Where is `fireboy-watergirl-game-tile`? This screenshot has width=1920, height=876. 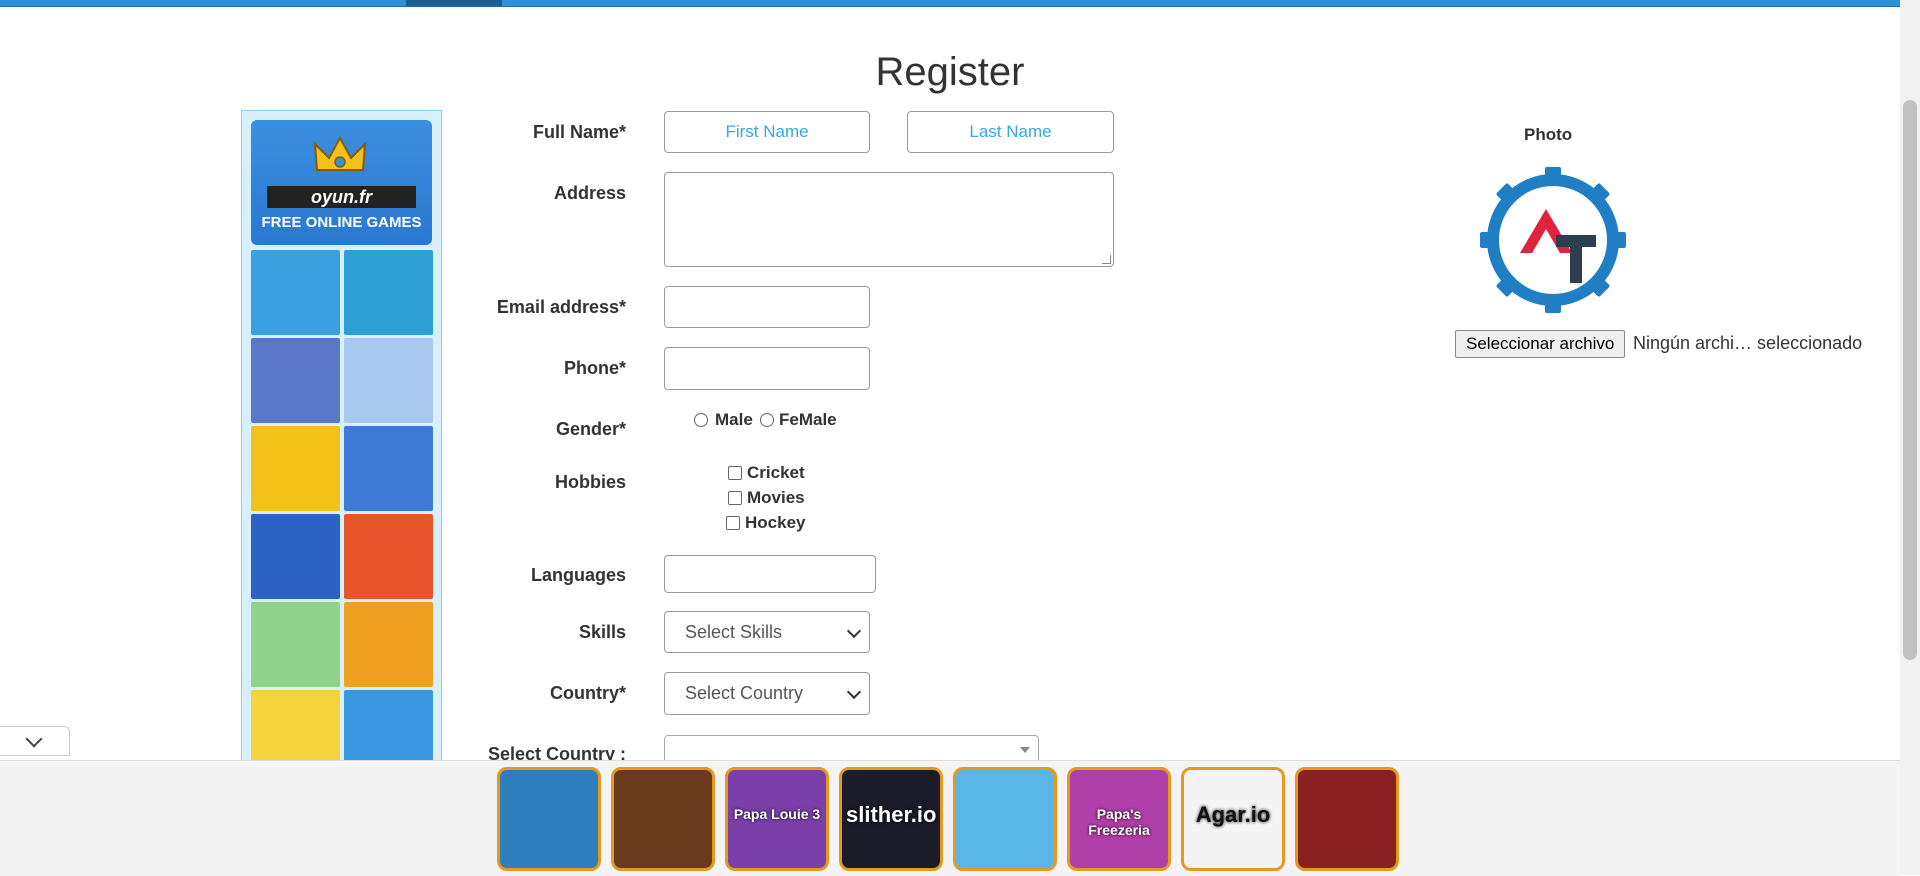 fireboy-watergirl-game-tile is located at coordinates (549, 819).